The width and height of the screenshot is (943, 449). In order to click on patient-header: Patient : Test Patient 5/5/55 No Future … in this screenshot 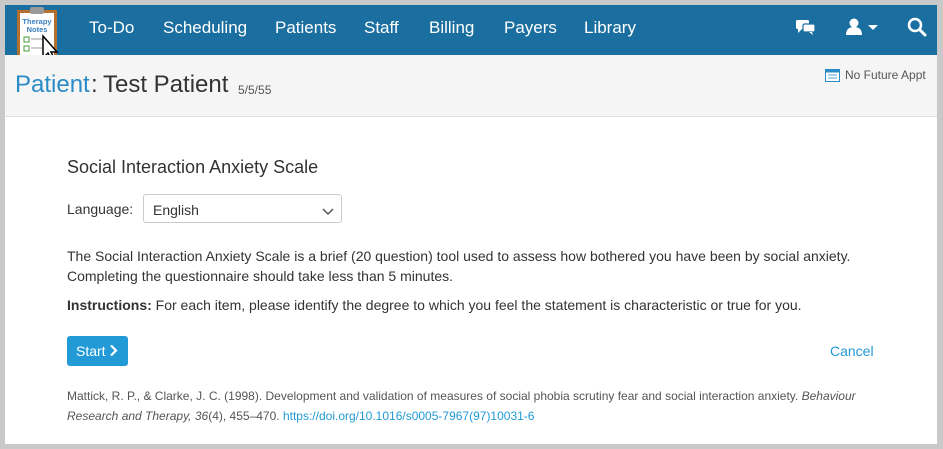, I will do `click(471, 86)`.